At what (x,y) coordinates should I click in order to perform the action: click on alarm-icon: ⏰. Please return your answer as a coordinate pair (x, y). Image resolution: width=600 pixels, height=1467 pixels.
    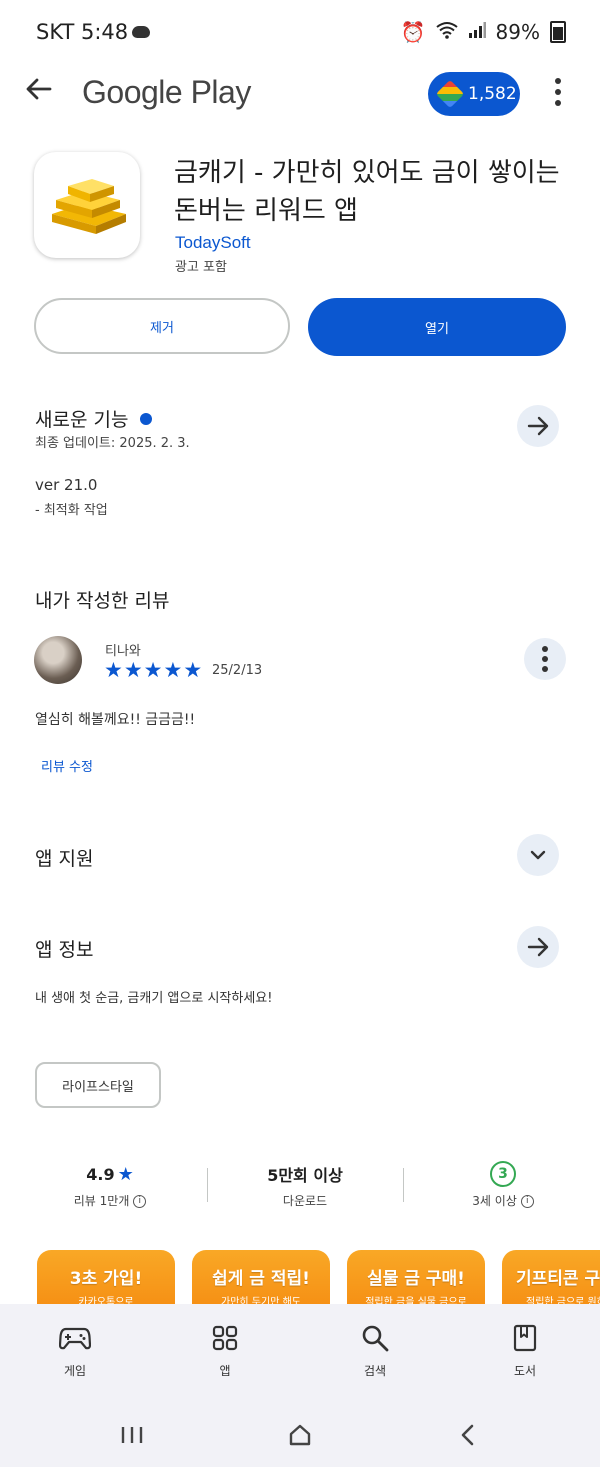
    Looking at the image, I should click on (413, 32).